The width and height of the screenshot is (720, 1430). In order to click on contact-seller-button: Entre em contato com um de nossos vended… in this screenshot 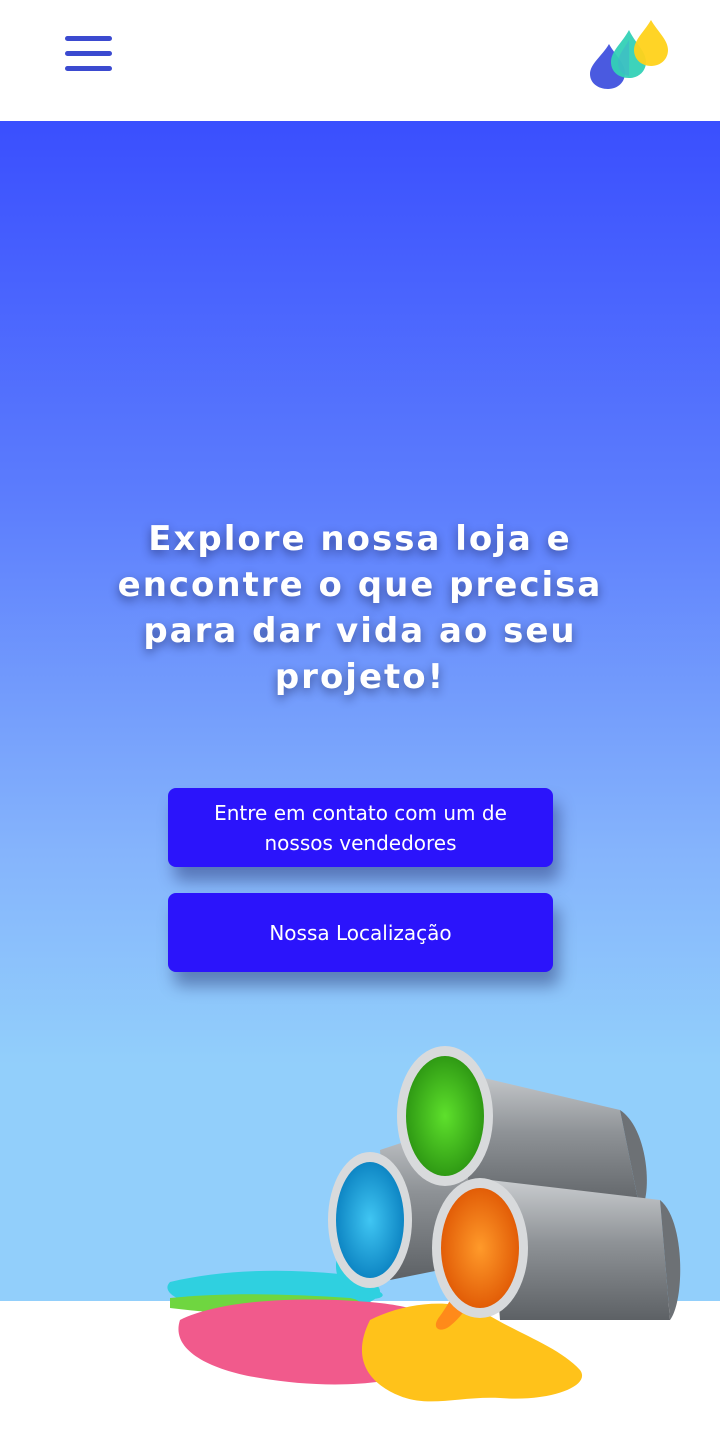, I will do `click(360, 827)`.